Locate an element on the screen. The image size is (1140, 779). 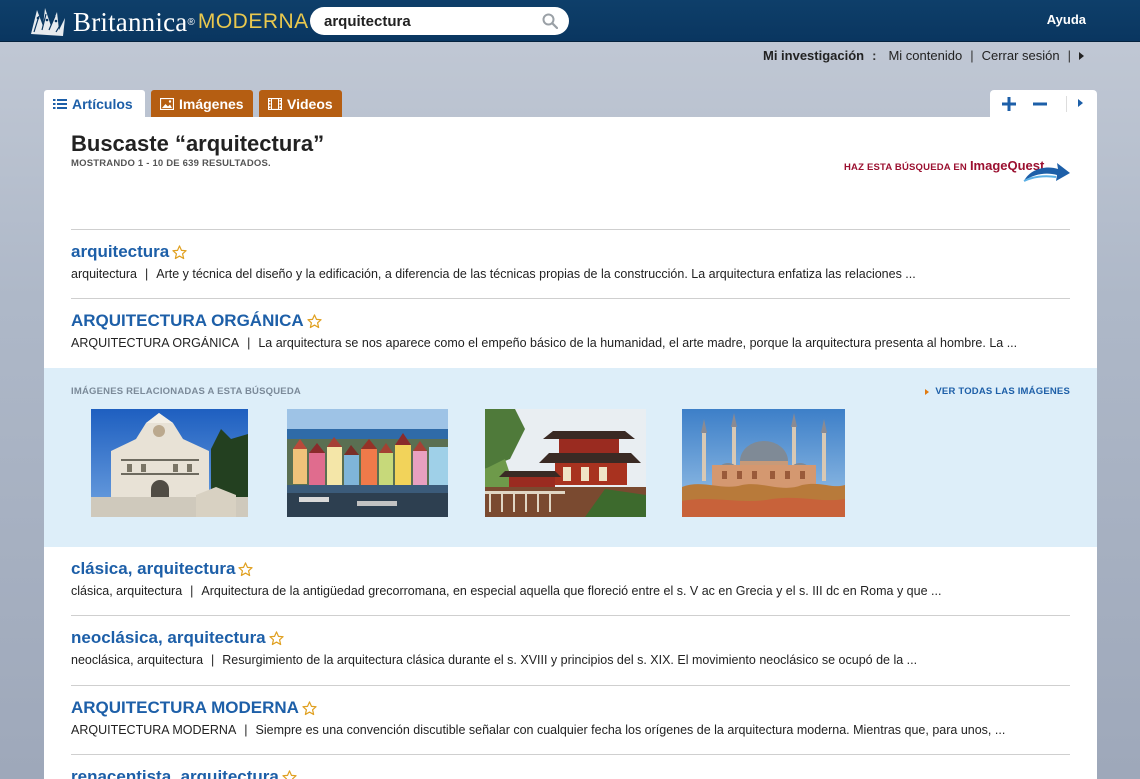
film-icon is located at coordinates (275, 103).